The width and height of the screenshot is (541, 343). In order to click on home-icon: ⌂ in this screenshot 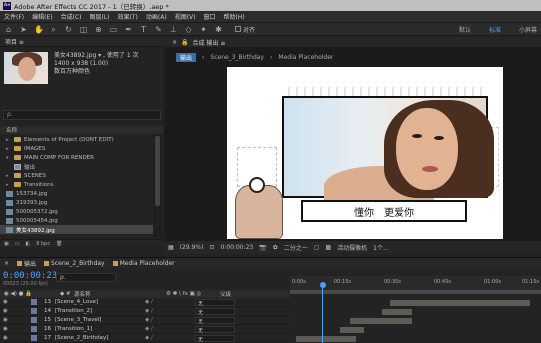, I will do `click(8, 29)`.